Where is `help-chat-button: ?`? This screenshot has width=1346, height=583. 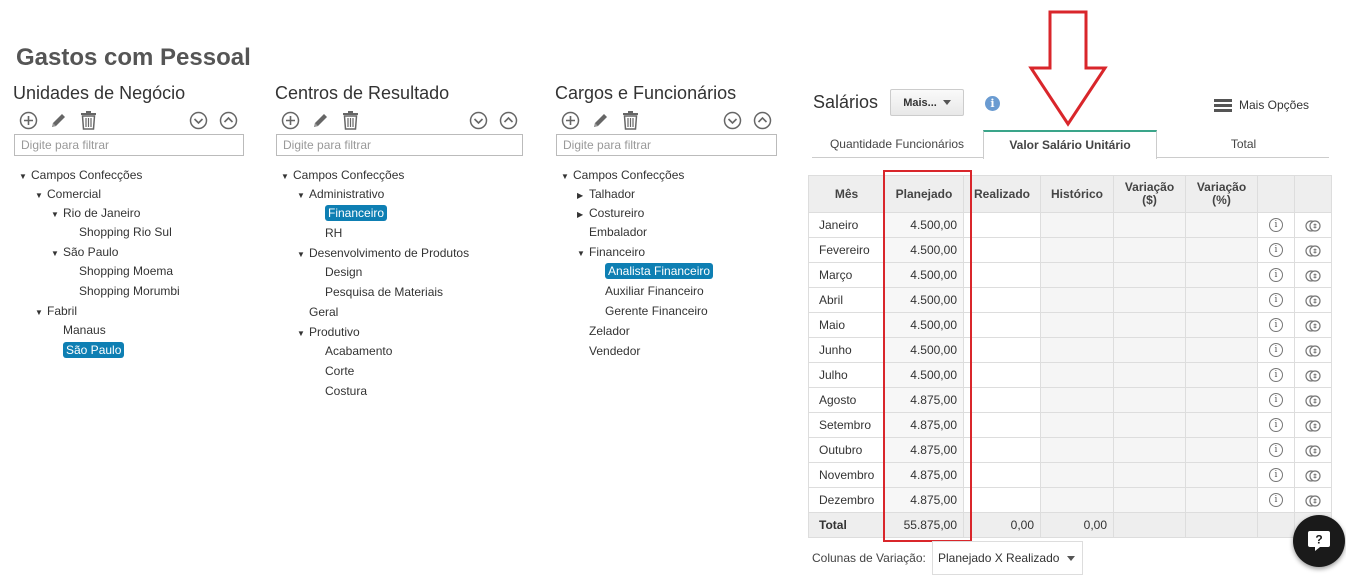 help-chat-button: ? is located at coordinates (1319, 541).